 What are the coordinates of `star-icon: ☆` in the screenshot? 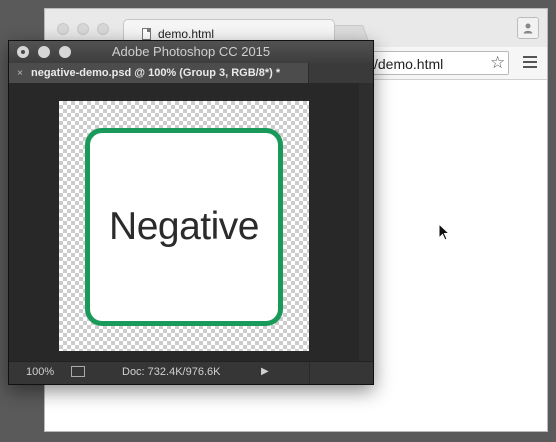 It's located at (497, 63).